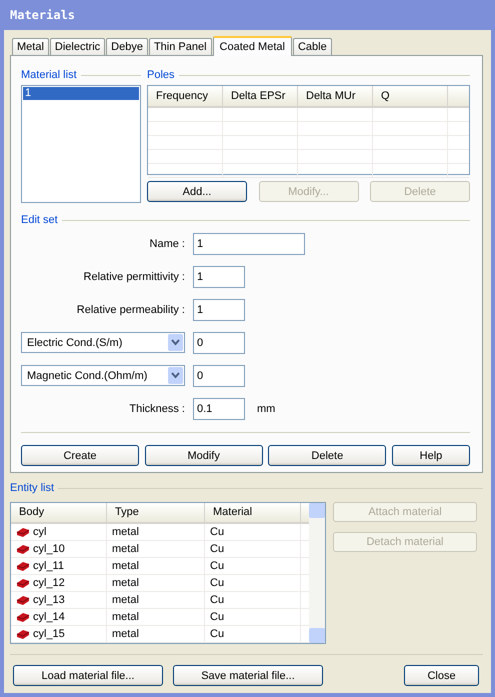 This screenshot has height=697, width=495. What do you see at coordinates (32, 488) in the screenshot?
I see `group-label: Entity list` at bounding box center [32, 488].